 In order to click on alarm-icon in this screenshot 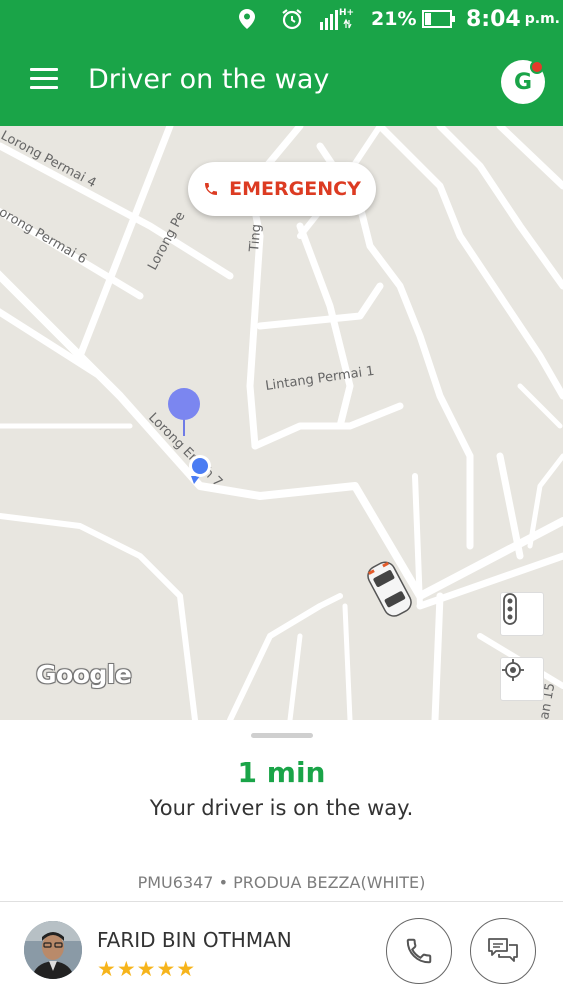, I will do `click(292, 19)`.